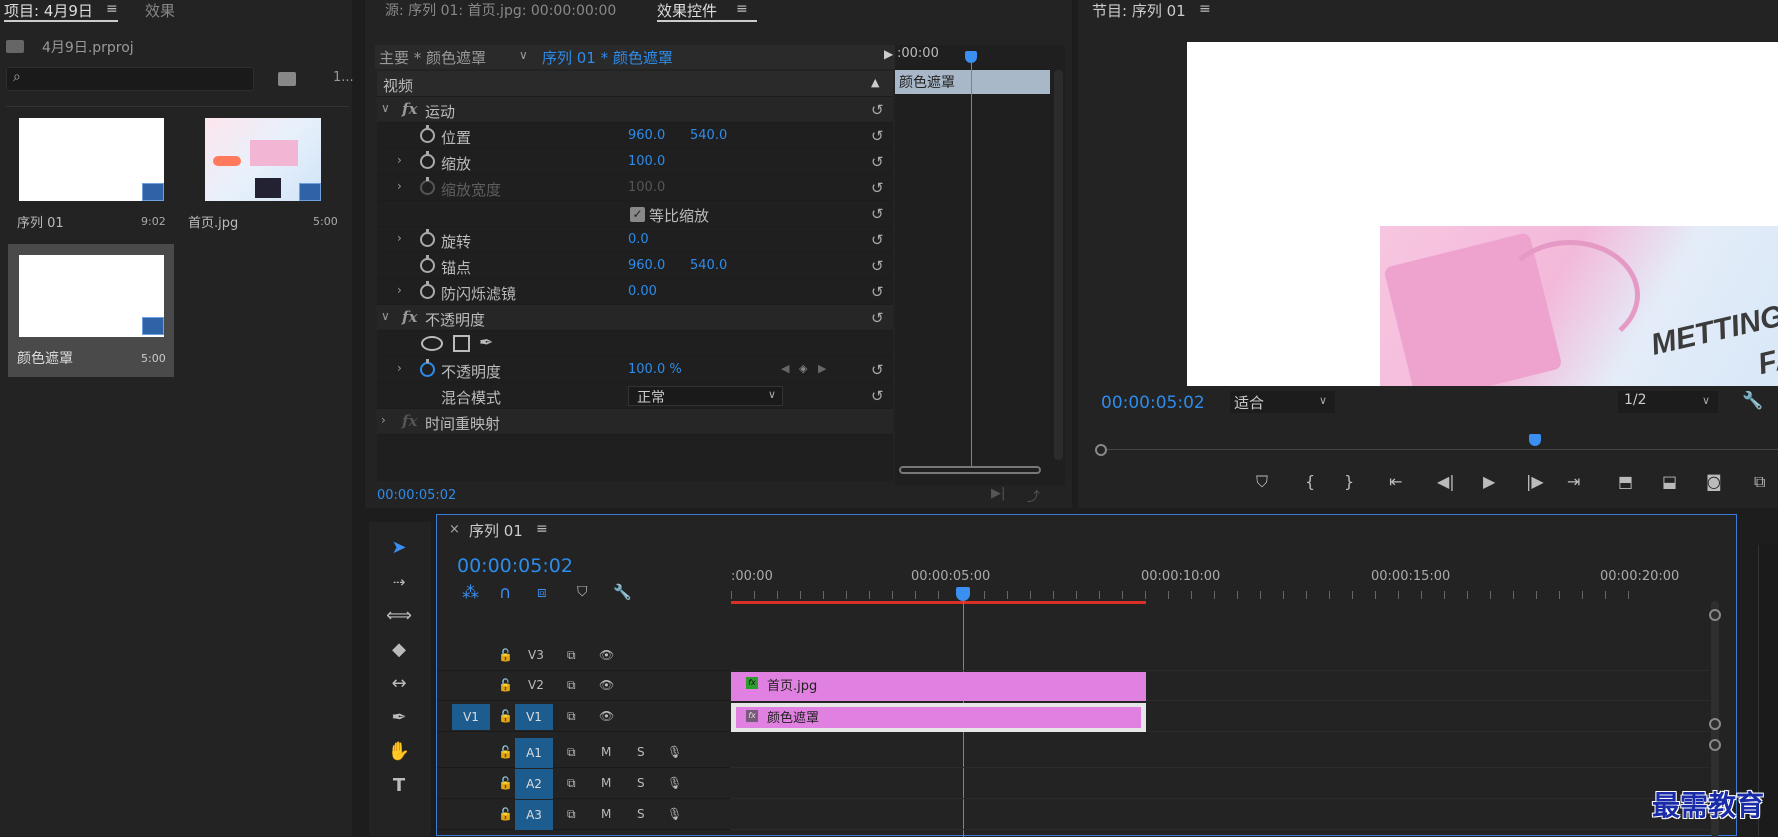 The image size is (1778, 837). Describe the element at coordinates (1669, 481) in the screenshot. I see `extract-icon: ⬓` at that location.